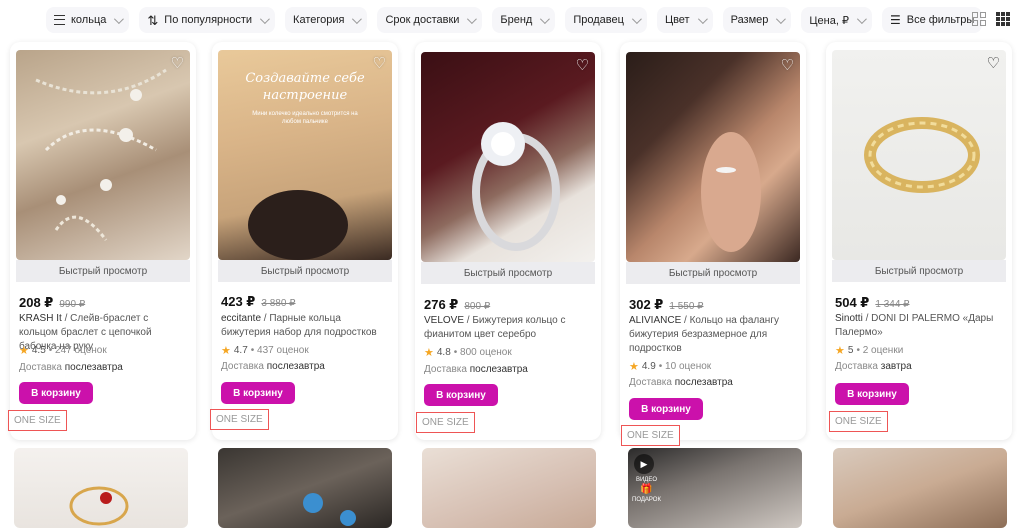  What do you see at coordinates (422, 20) in the screenshot?
I see `filter-delivery-label: Срок доставки` at bounding box center [422, 20].